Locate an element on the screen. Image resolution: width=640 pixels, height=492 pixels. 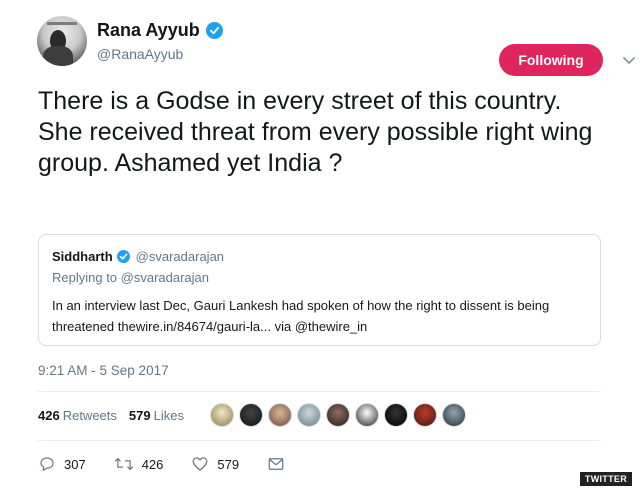
author-name-row: Rana Ayyub is located at coordinates (160, 30).